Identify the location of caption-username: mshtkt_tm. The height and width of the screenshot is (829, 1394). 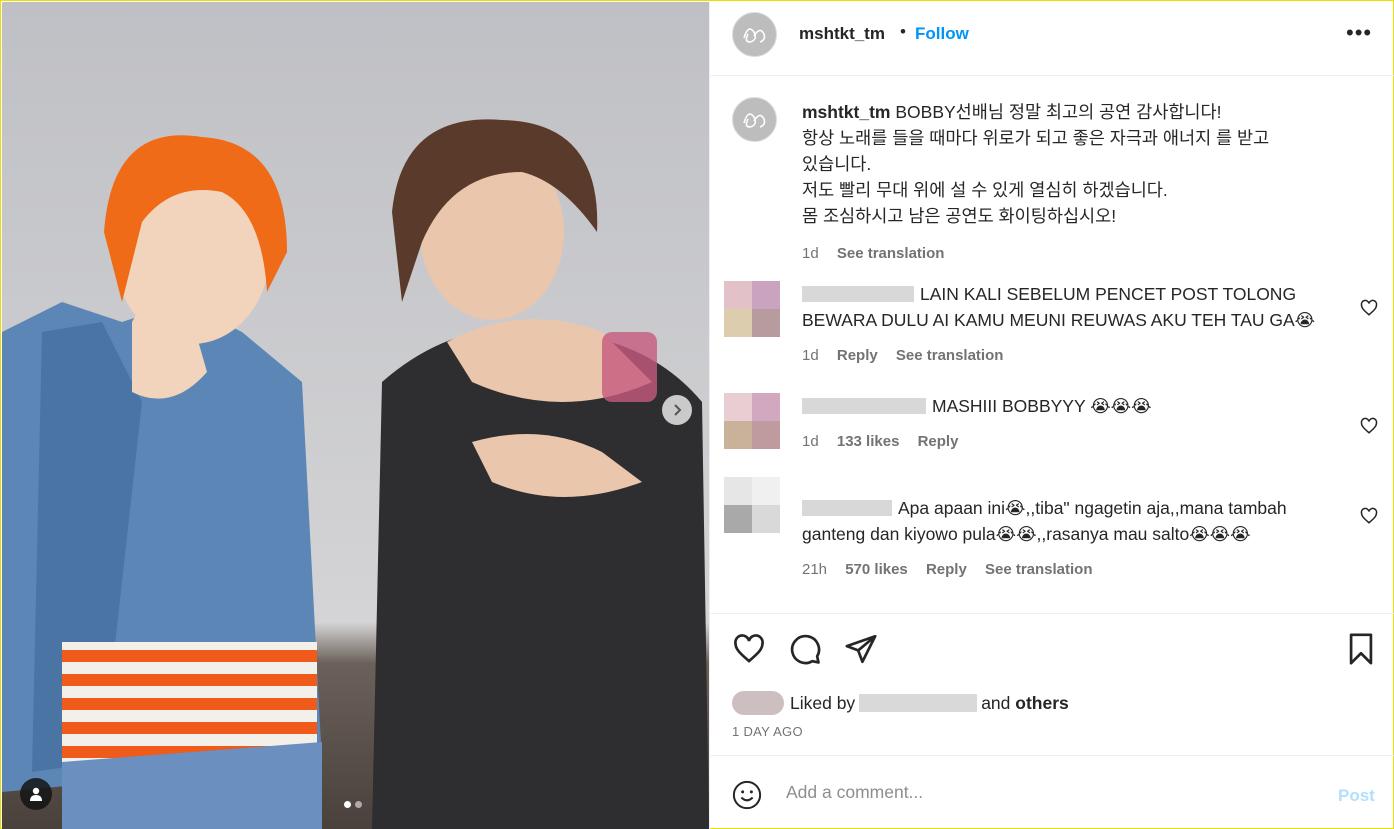
(846, 112).